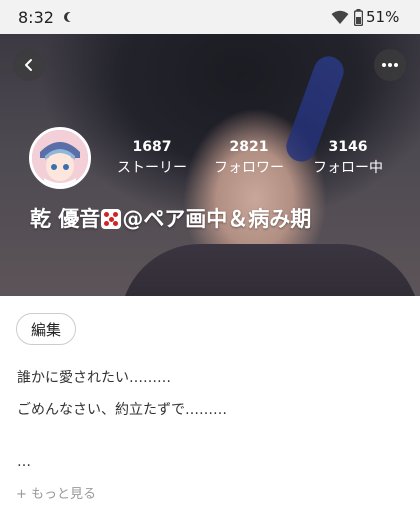 The image size is (420, 512). What do you see at coordinates (210, 17) in the screenshot?
I see `status-bar: 8:32 51%` at bounding box center [210, 17].